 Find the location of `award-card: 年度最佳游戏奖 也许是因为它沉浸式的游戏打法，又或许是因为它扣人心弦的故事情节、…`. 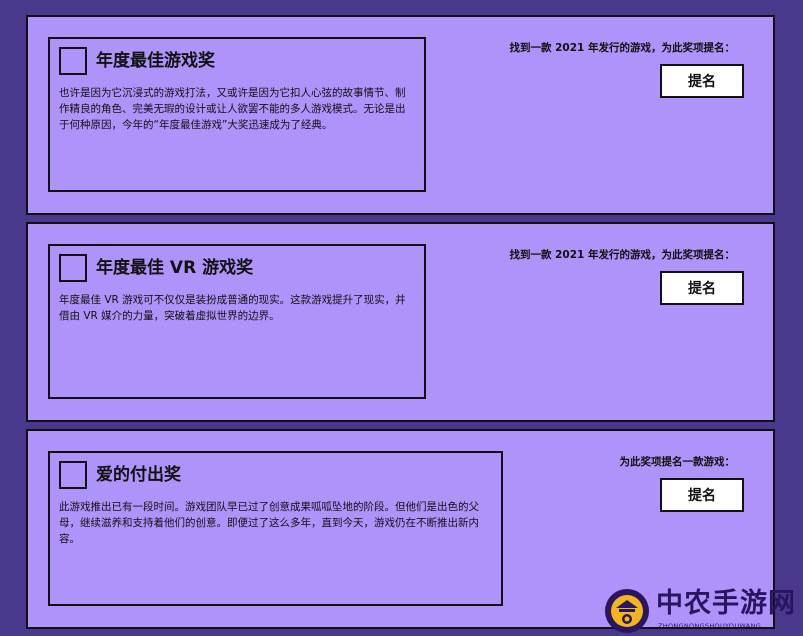

award-card: 年度最佳游戏奖 也许是因为它沉浸式的游戏打法，又或许是因为它扣人心弦的故事情节、… is located at coordinates (237, 114).